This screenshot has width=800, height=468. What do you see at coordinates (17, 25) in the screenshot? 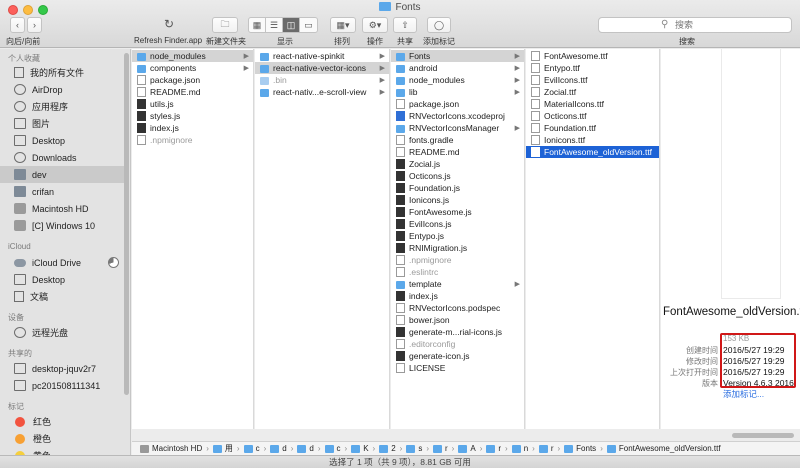
I see `back-button: ‹` at bounding box center [17, 25].